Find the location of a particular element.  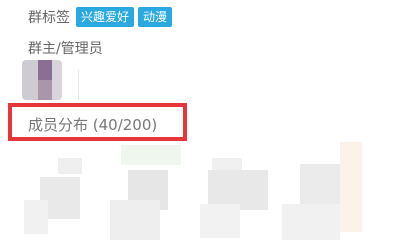

divider is located at coordinates (78, 85).